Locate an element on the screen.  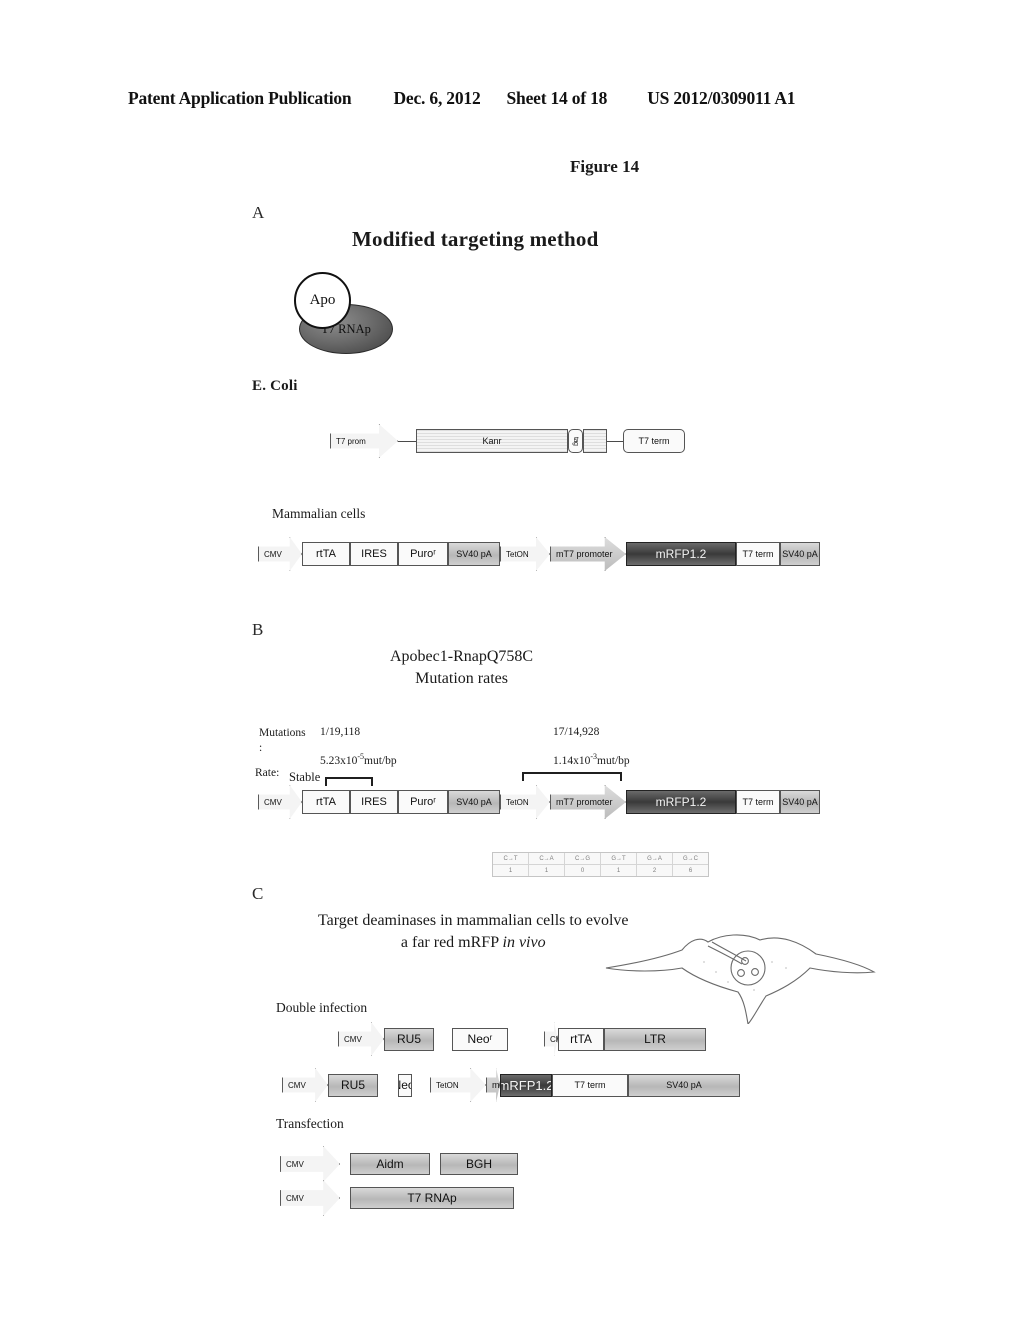
construct-arrow-t7-prom: T7 prom is located at coordinates (364, 441).